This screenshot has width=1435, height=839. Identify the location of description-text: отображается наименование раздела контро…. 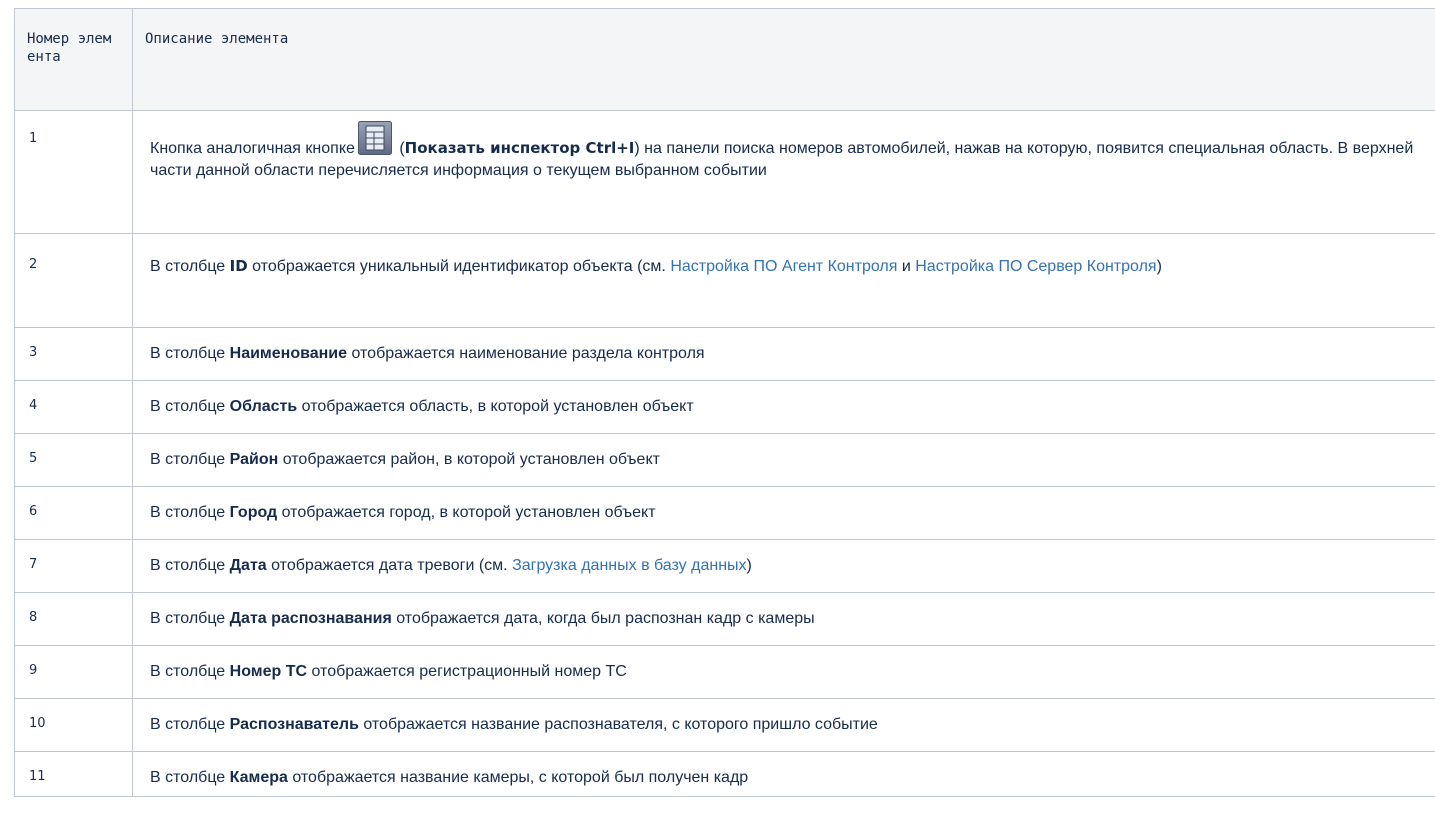
(526, 353).